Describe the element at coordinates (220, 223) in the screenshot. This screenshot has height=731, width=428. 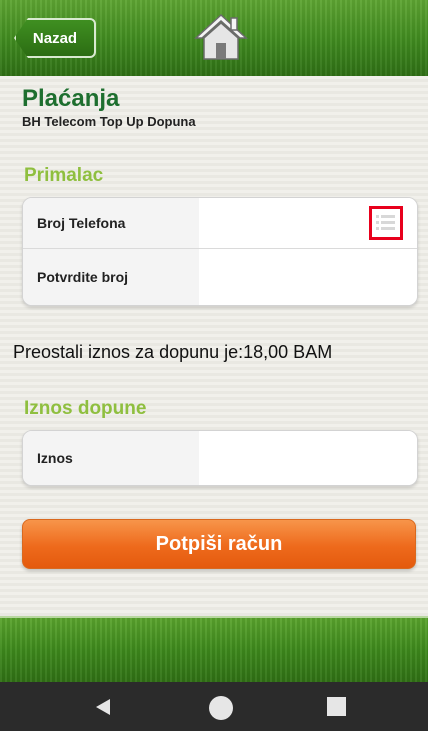
I see `phone-row: Broj Telefona` at that location.